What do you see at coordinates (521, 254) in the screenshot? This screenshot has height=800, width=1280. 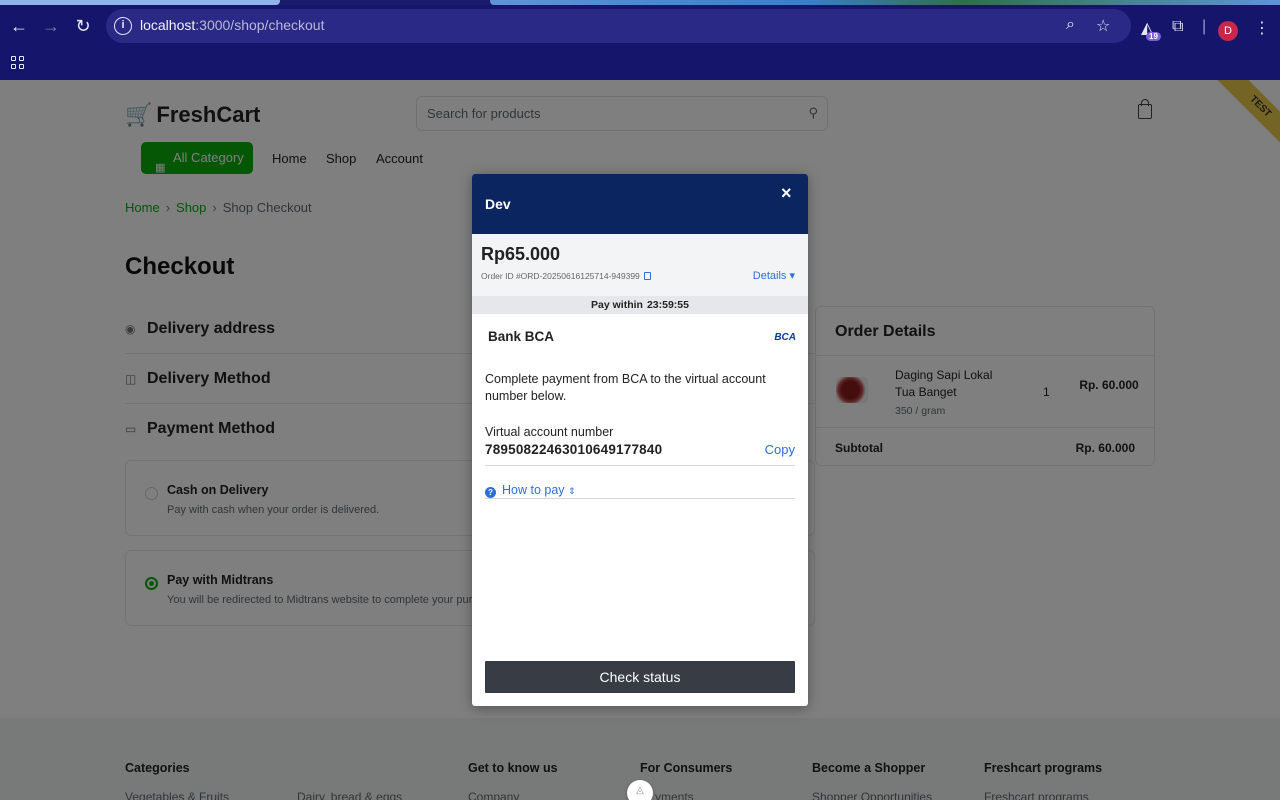 I see `total-amount: Rp65.000` at bounding box center [521, 254].